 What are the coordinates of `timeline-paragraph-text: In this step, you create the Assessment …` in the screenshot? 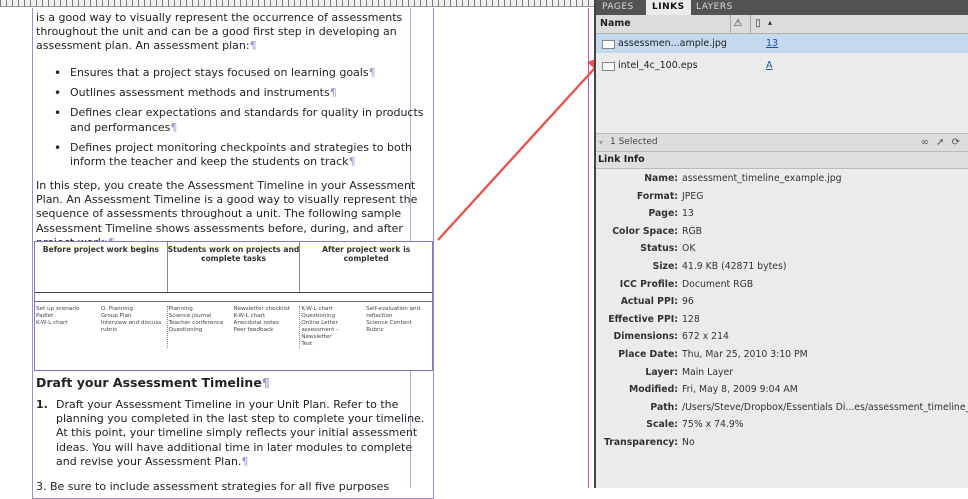 It's located at (227, 214).